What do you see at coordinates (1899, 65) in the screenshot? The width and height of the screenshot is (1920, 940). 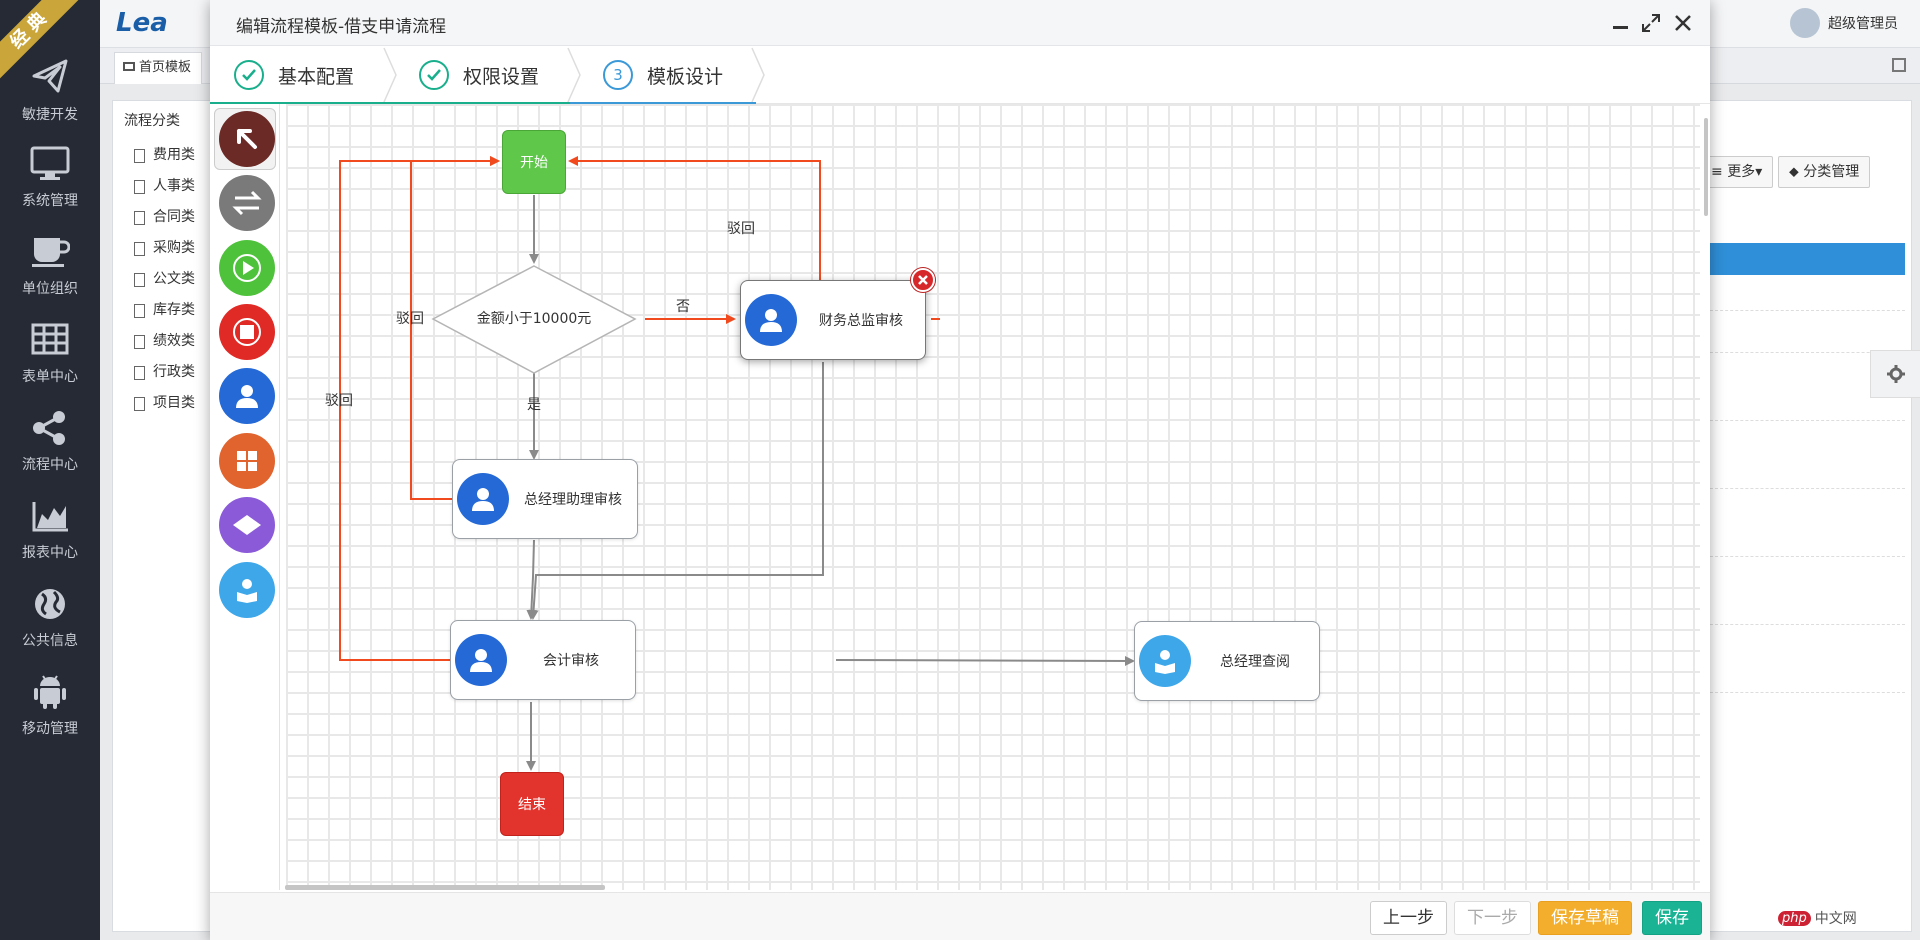 I see `fullscreen-icon` at bounding box center [1899, 65].